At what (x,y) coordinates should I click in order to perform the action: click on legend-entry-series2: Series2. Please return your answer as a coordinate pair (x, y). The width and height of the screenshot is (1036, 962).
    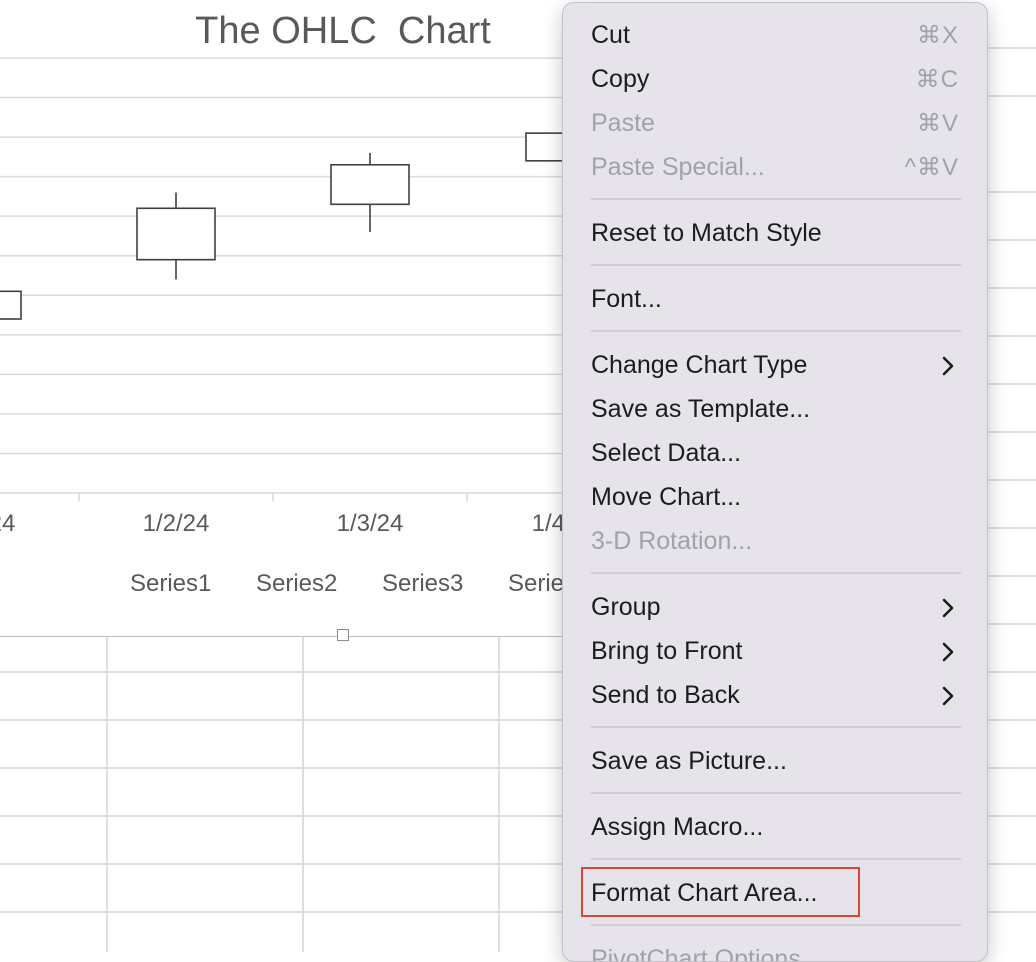
    Looking at the image, I should click on (296, 584).